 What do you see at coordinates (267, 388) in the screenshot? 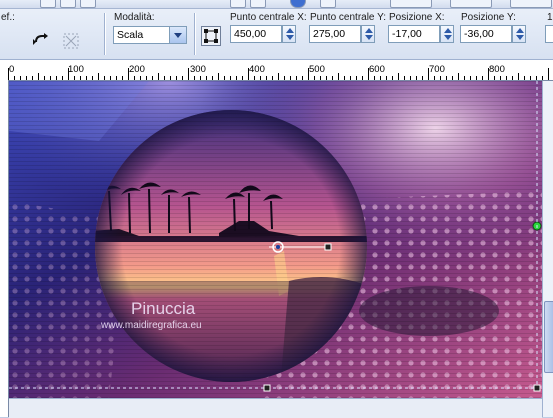
I see `bottom-handle` at bounding box center [267, 388].